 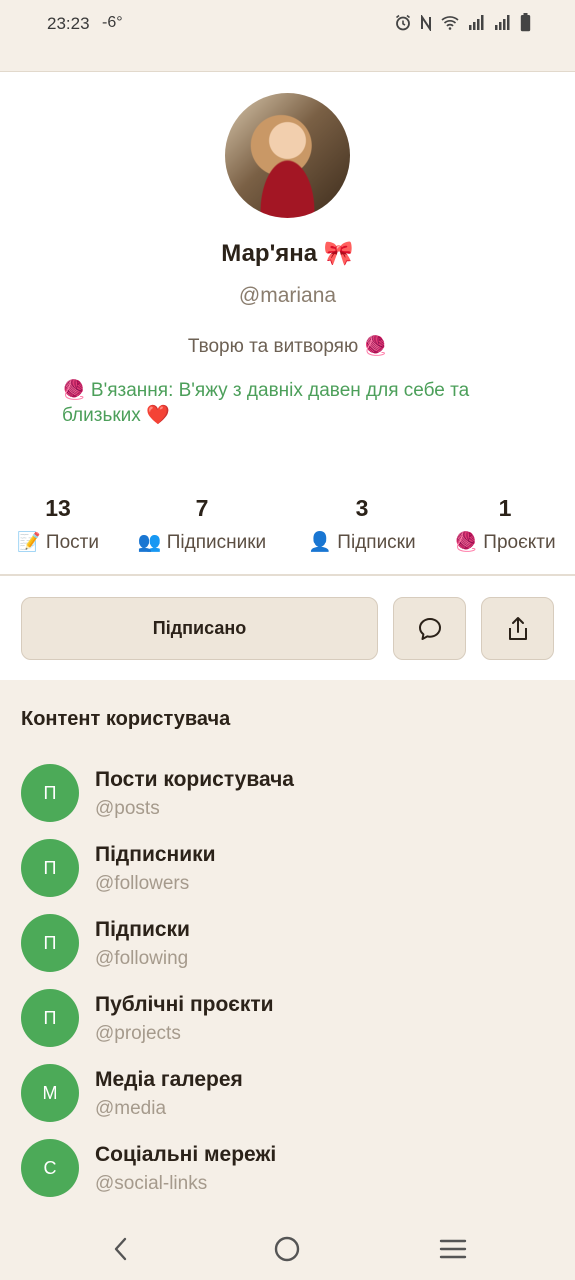 I want to click on profile-name: Мар'яна 🎀, so click(x=287, y=253).